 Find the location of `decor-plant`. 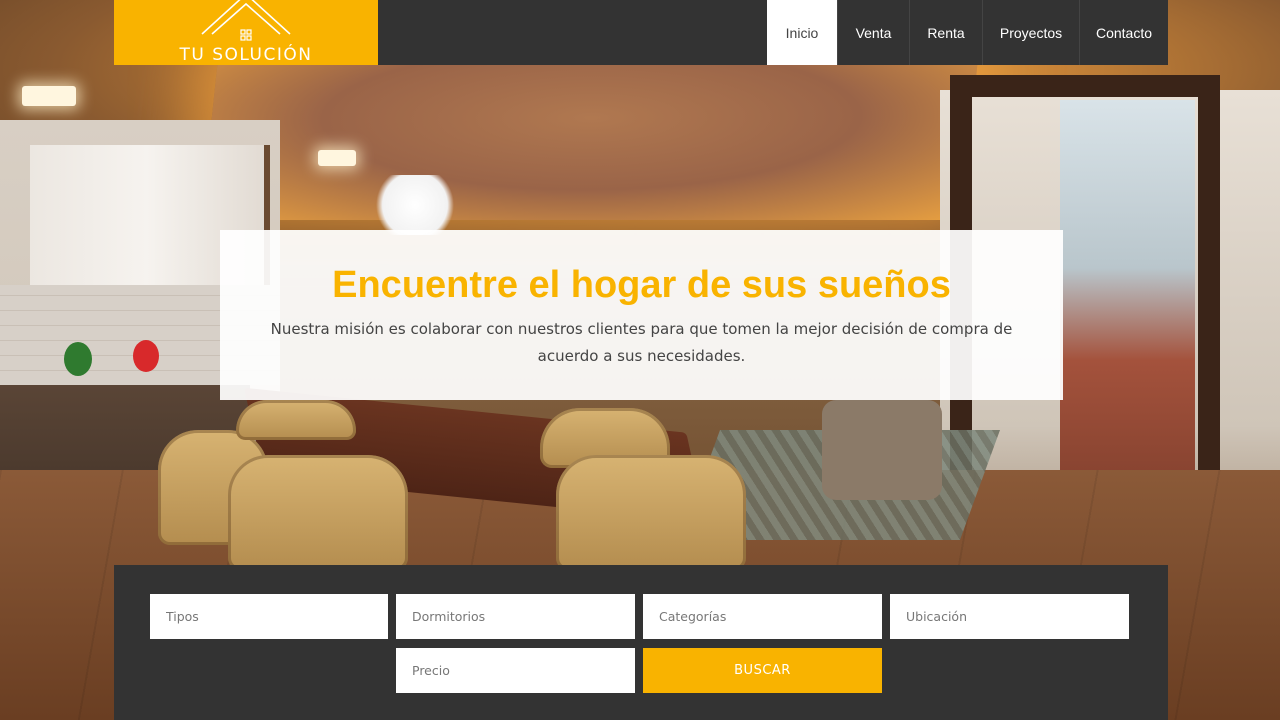

decor-plant is located at coordinates (78, 359).